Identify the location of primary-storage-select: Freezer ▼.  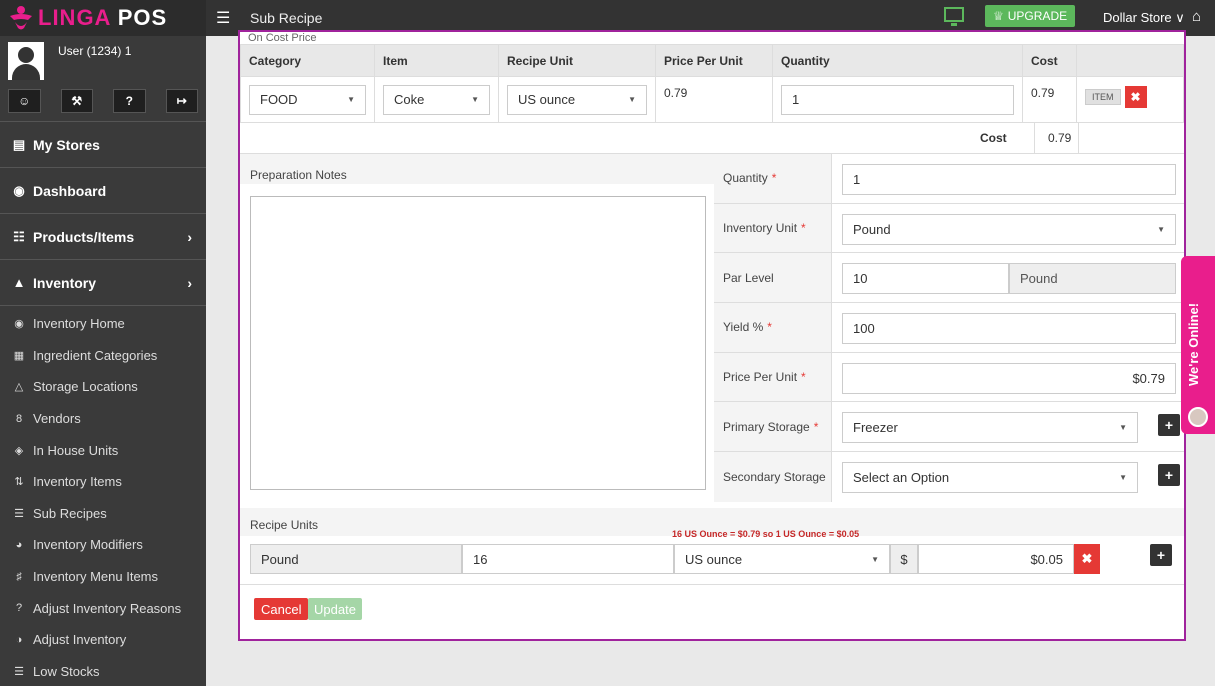
(990, 428).